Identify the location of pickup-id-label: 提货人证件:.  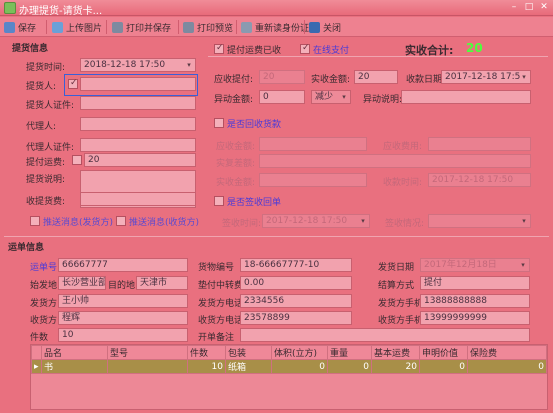
(50, 106).